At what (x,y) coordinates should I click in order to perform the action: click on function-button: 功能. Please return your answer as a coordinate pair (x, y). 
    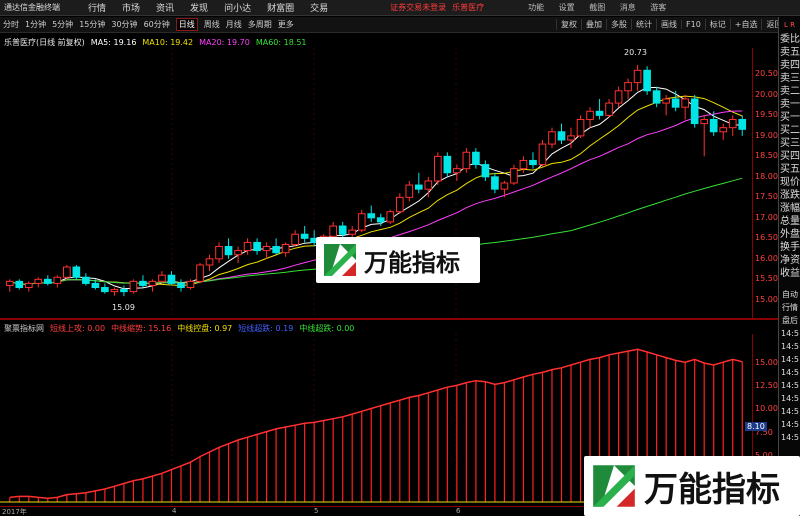
    Looking at the image, I should click on (536, 7).